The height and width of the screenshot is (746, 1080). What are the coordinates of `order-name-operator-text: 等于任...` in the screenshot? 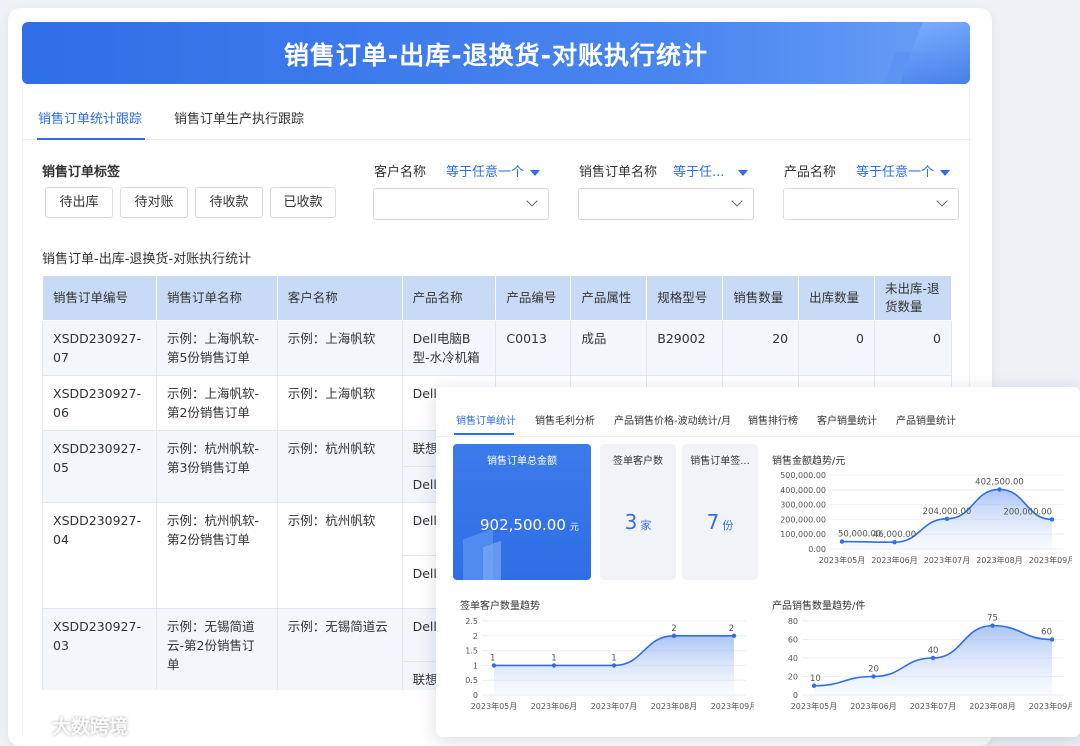 It's located at (699, 172).